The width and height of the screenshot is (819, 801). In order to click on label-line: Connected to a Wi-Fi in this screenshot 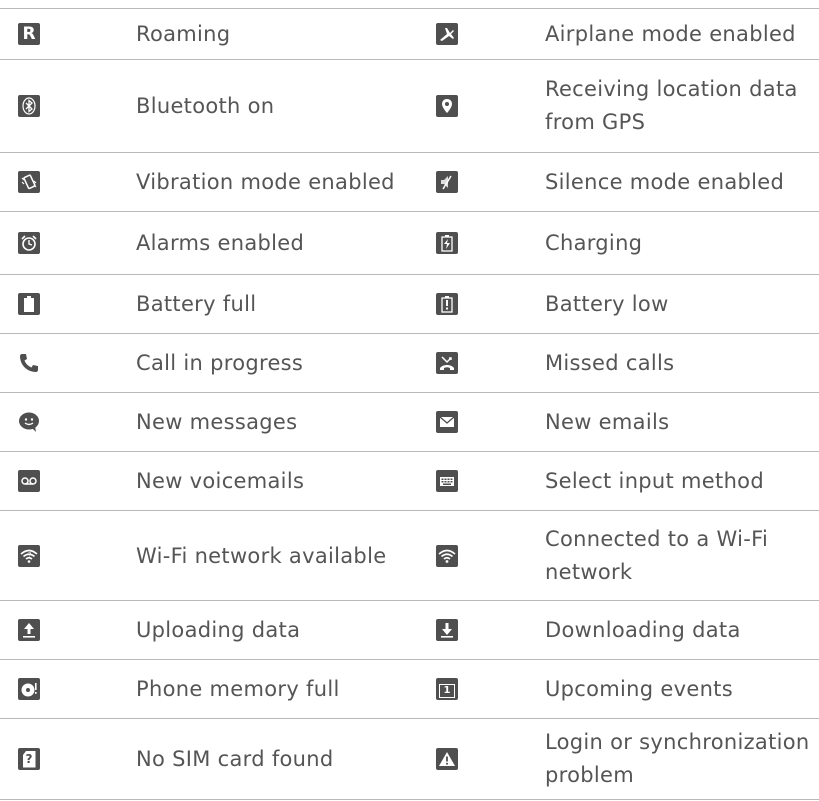, I will do `click(657, 539)`.